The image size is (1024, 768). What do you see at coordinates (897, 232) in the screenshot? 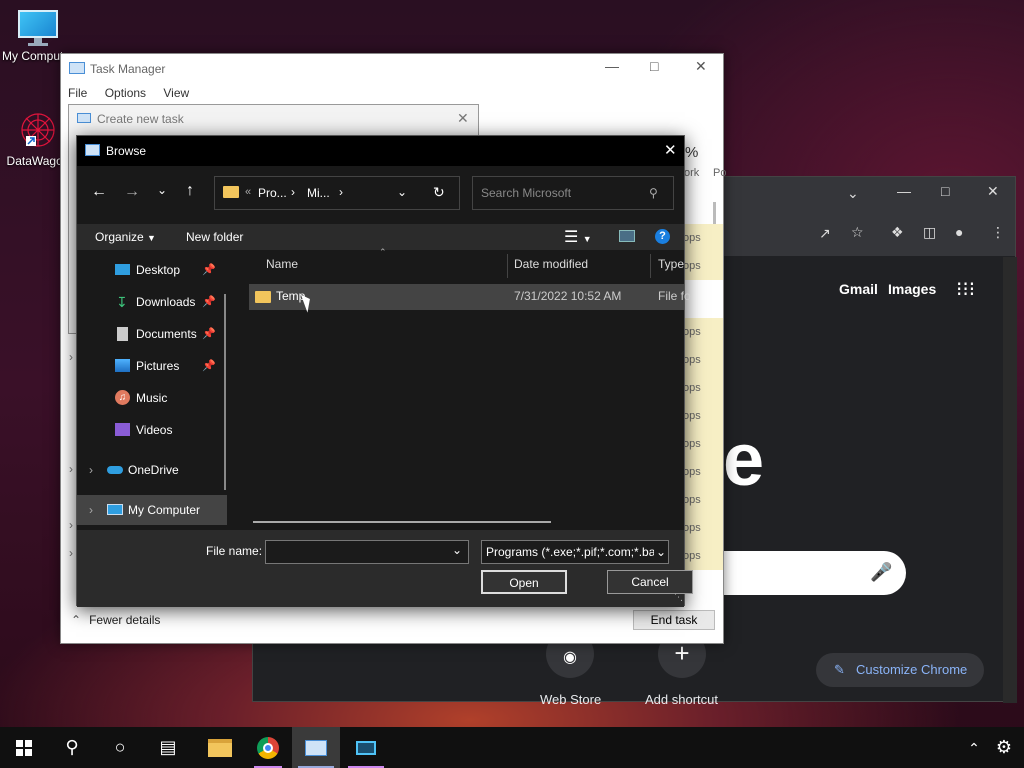
I see `extensions-icon: ❖` at bounding box center [897, 232].